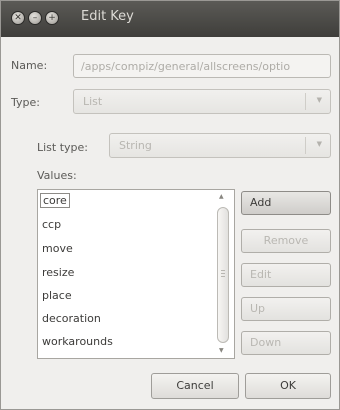 Image resolution: width=340 pixels, height=410 pixels. What do you see at coordinates (107, 16) in the screenshot?
I see `window-title: Edit Key` at bounding box center [107, 16].